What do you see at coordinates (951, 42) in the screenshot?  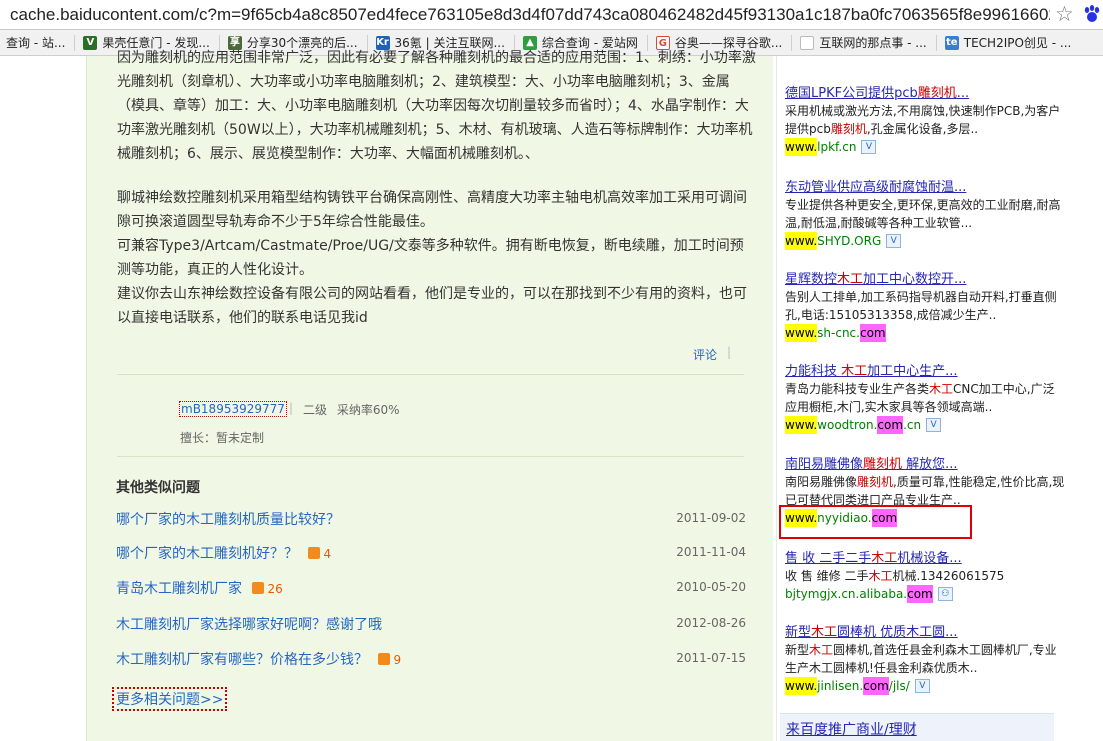 I see `tech2ipo-icon: te` at bounding box center [951, 42].